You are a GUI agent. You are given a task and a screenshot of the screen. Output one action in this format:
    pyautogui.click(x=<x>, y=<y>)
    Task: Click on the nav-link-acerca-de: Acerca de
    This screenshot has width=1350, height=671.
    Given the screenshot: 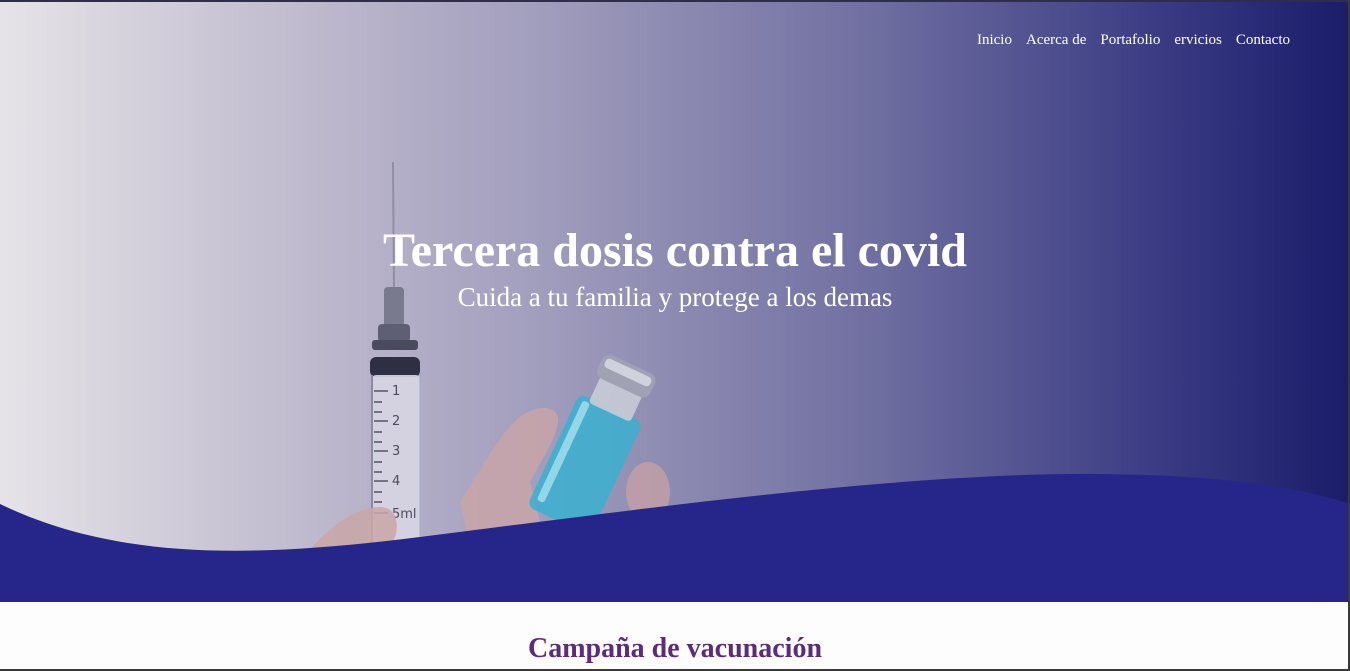 What is the action you would take?
    pyautogui.click(x=1056, y=40)
    